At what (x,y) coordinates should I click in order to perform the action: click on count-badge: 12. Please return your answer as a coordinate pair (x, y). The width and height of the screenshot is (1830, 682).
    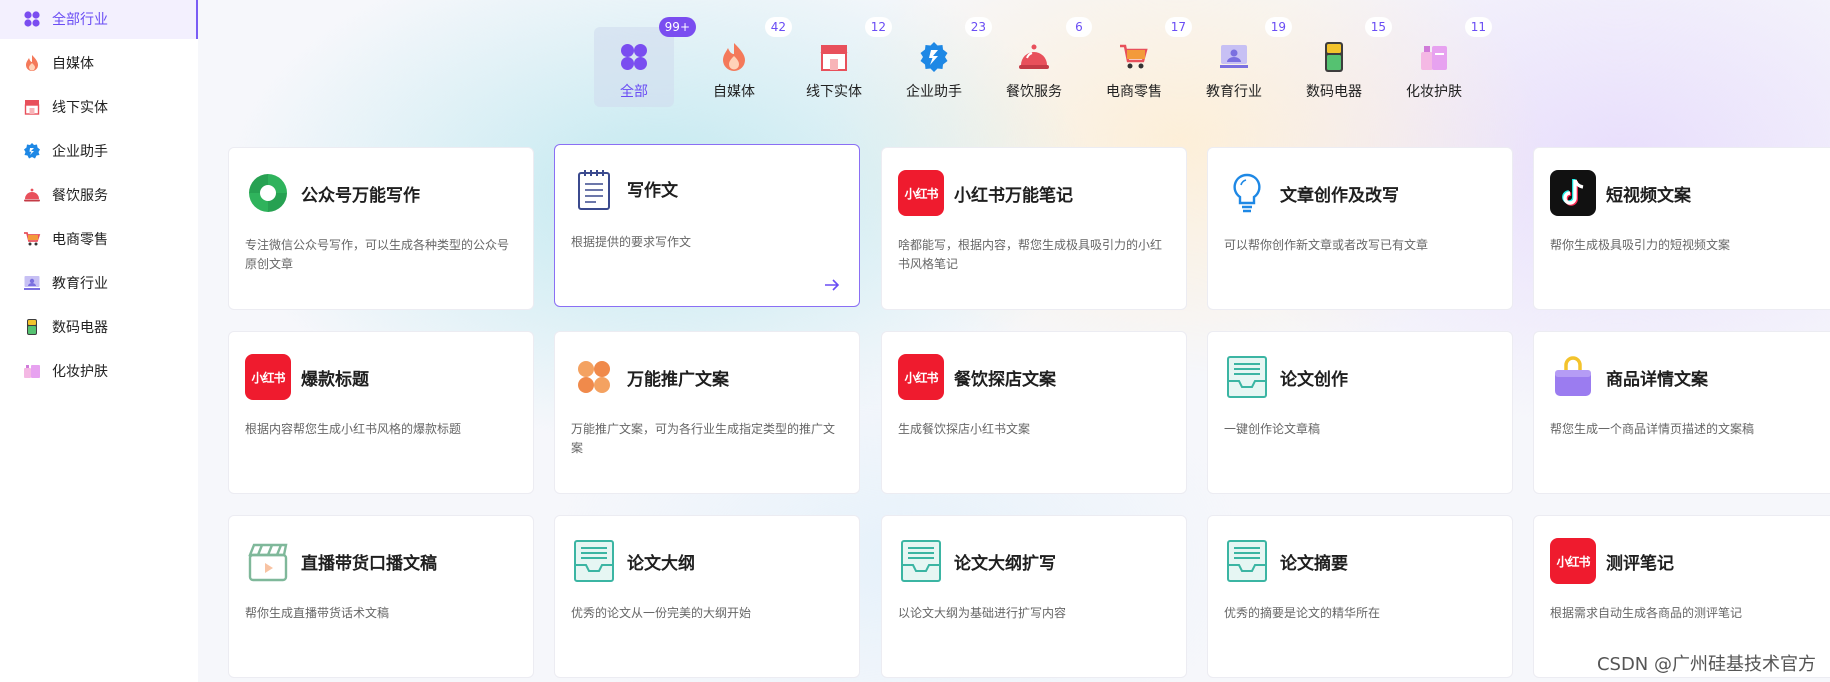
    Looking at the image, I should click on (878, 27).